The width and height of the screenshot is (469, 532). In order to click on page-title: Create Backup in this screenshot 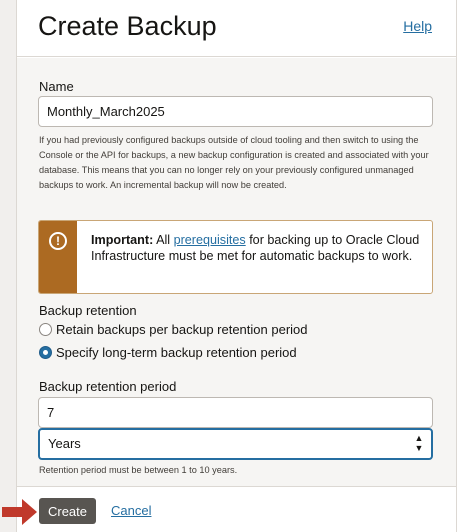, I will do `click(127, 26)`.